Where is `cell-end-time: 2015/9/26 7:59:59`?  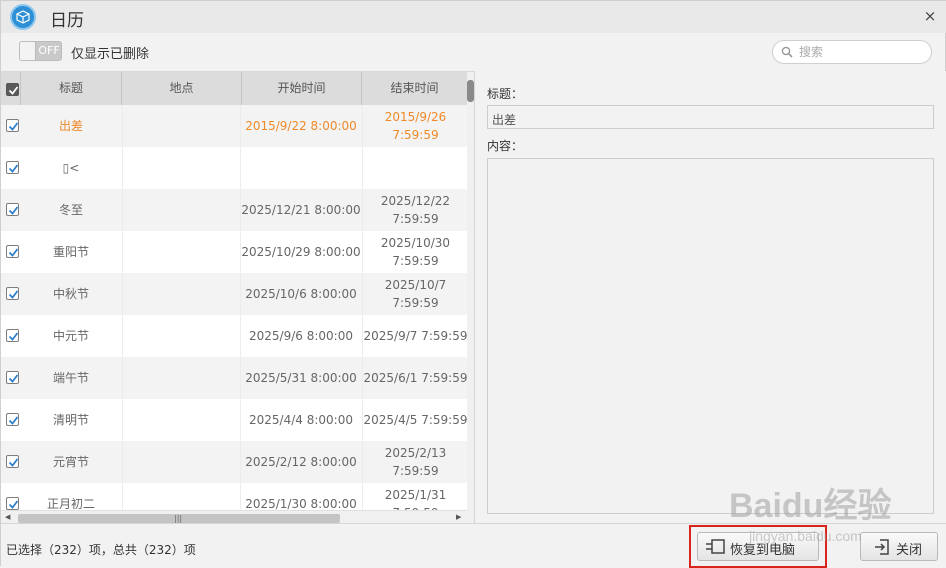
cell-end-time: 2015/9/26 7:59:59 is located at coordinates (415, 126).